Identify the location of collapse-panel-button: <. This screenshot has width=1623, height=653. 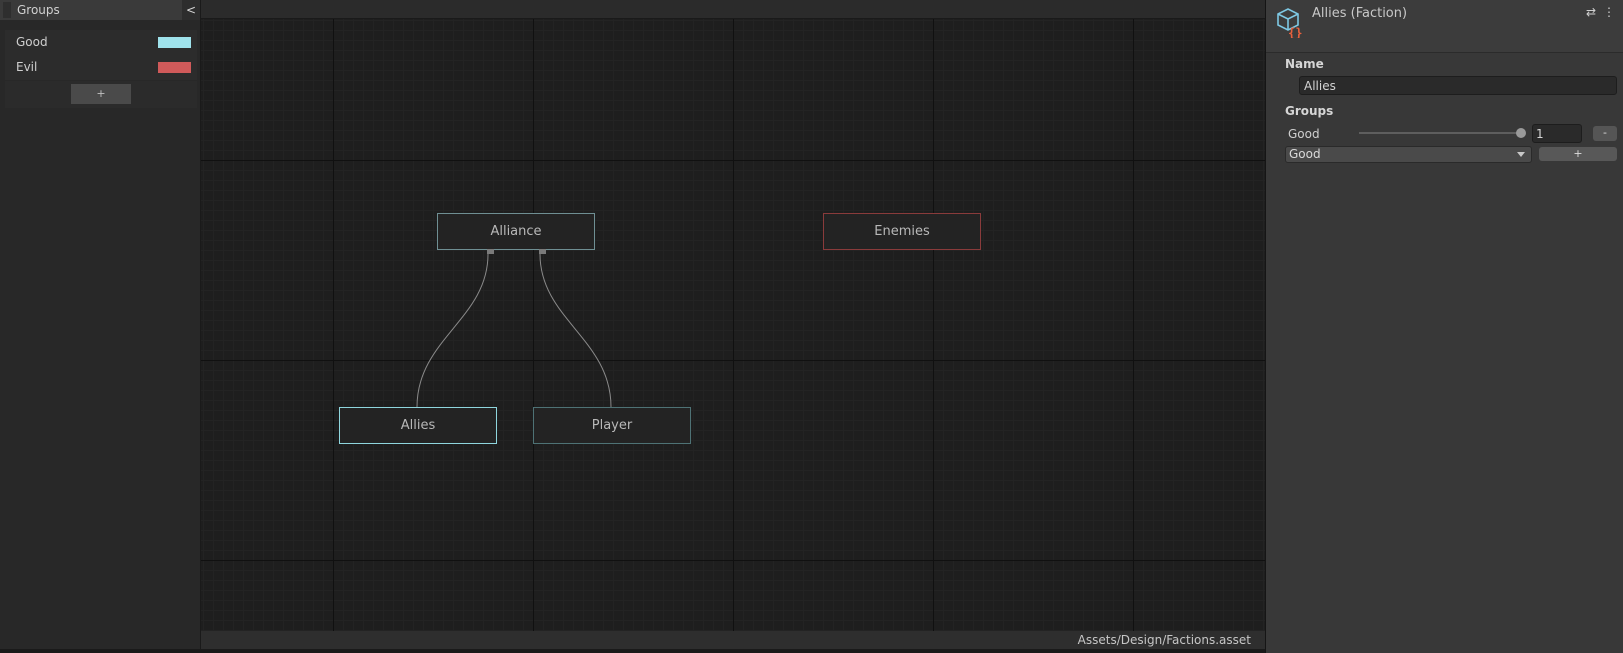
(191, 10).